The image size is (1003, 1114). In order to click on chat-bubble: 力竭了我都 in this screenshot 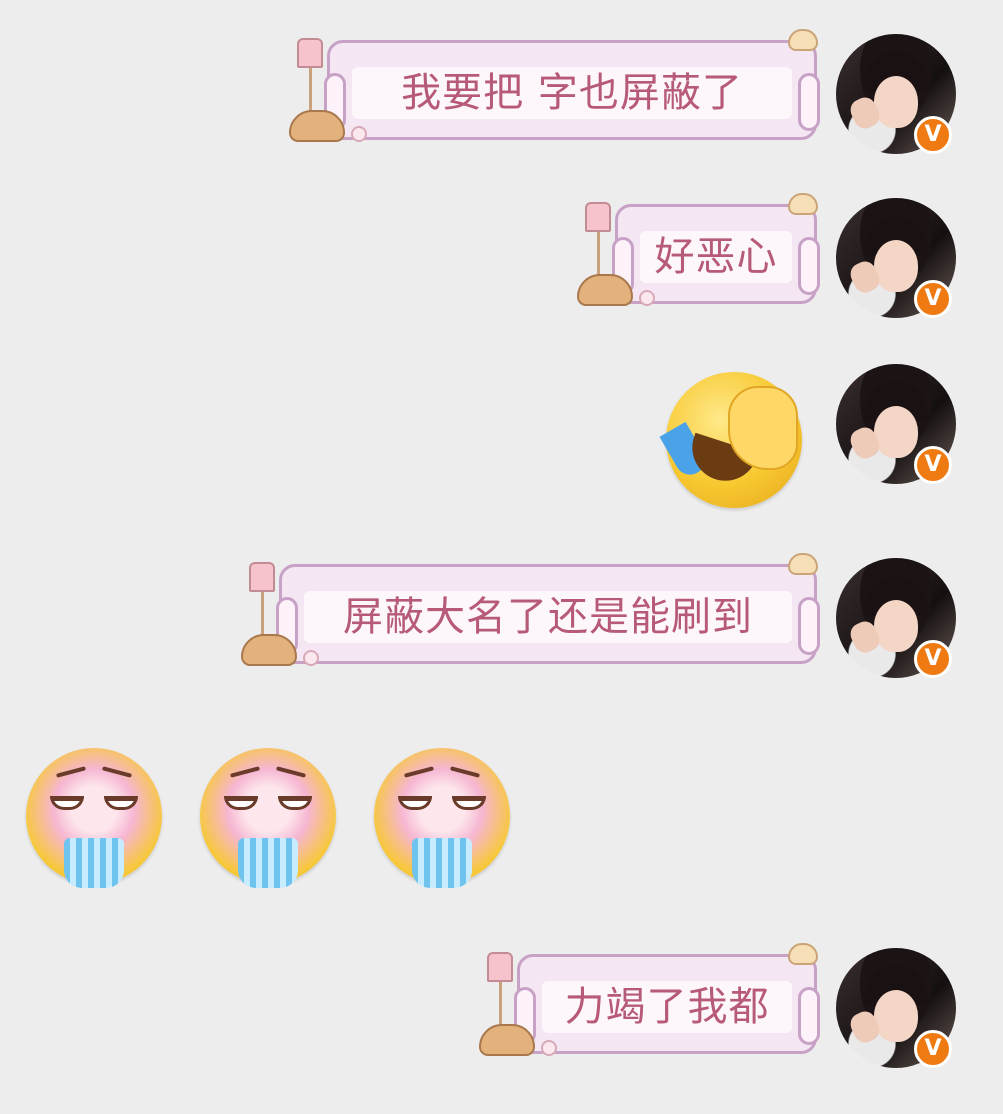, I will do `click(649, 1000)`.